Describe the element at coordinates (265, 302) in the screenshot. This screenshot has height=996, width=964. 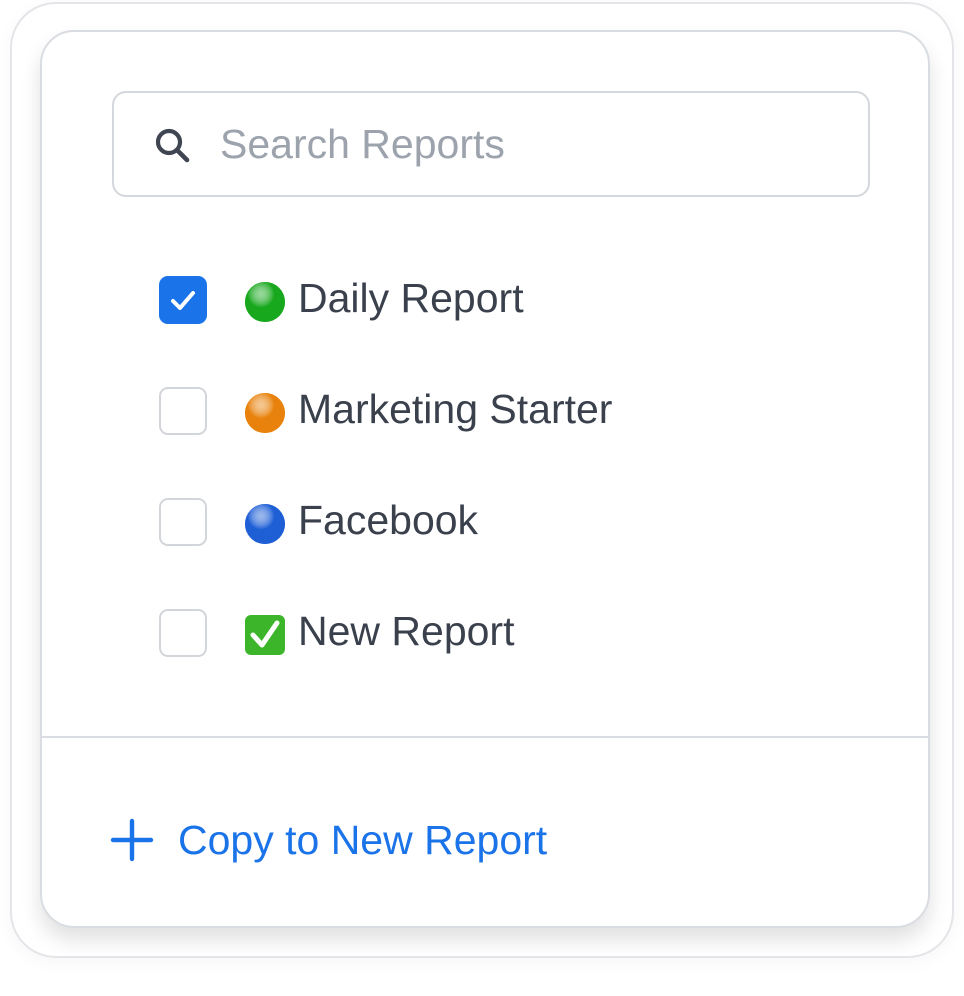
I see `green-circle-icon` at that location.